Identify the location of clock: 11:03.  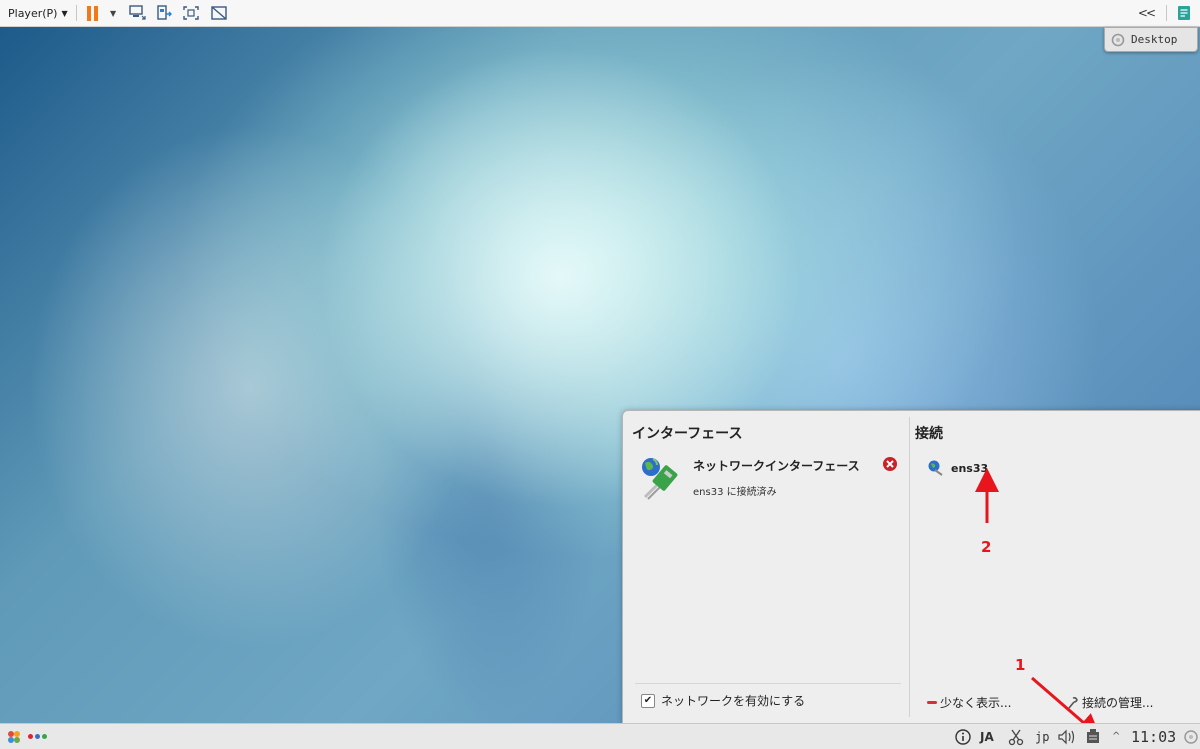
(1153, 736).